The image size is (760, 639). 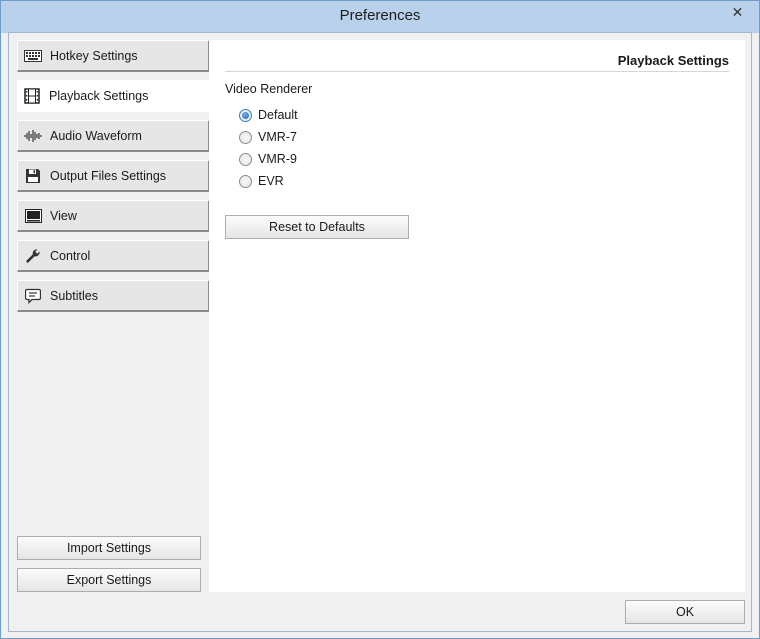 I want to click on speech-bubble-icon, so click(x=33, y=296).